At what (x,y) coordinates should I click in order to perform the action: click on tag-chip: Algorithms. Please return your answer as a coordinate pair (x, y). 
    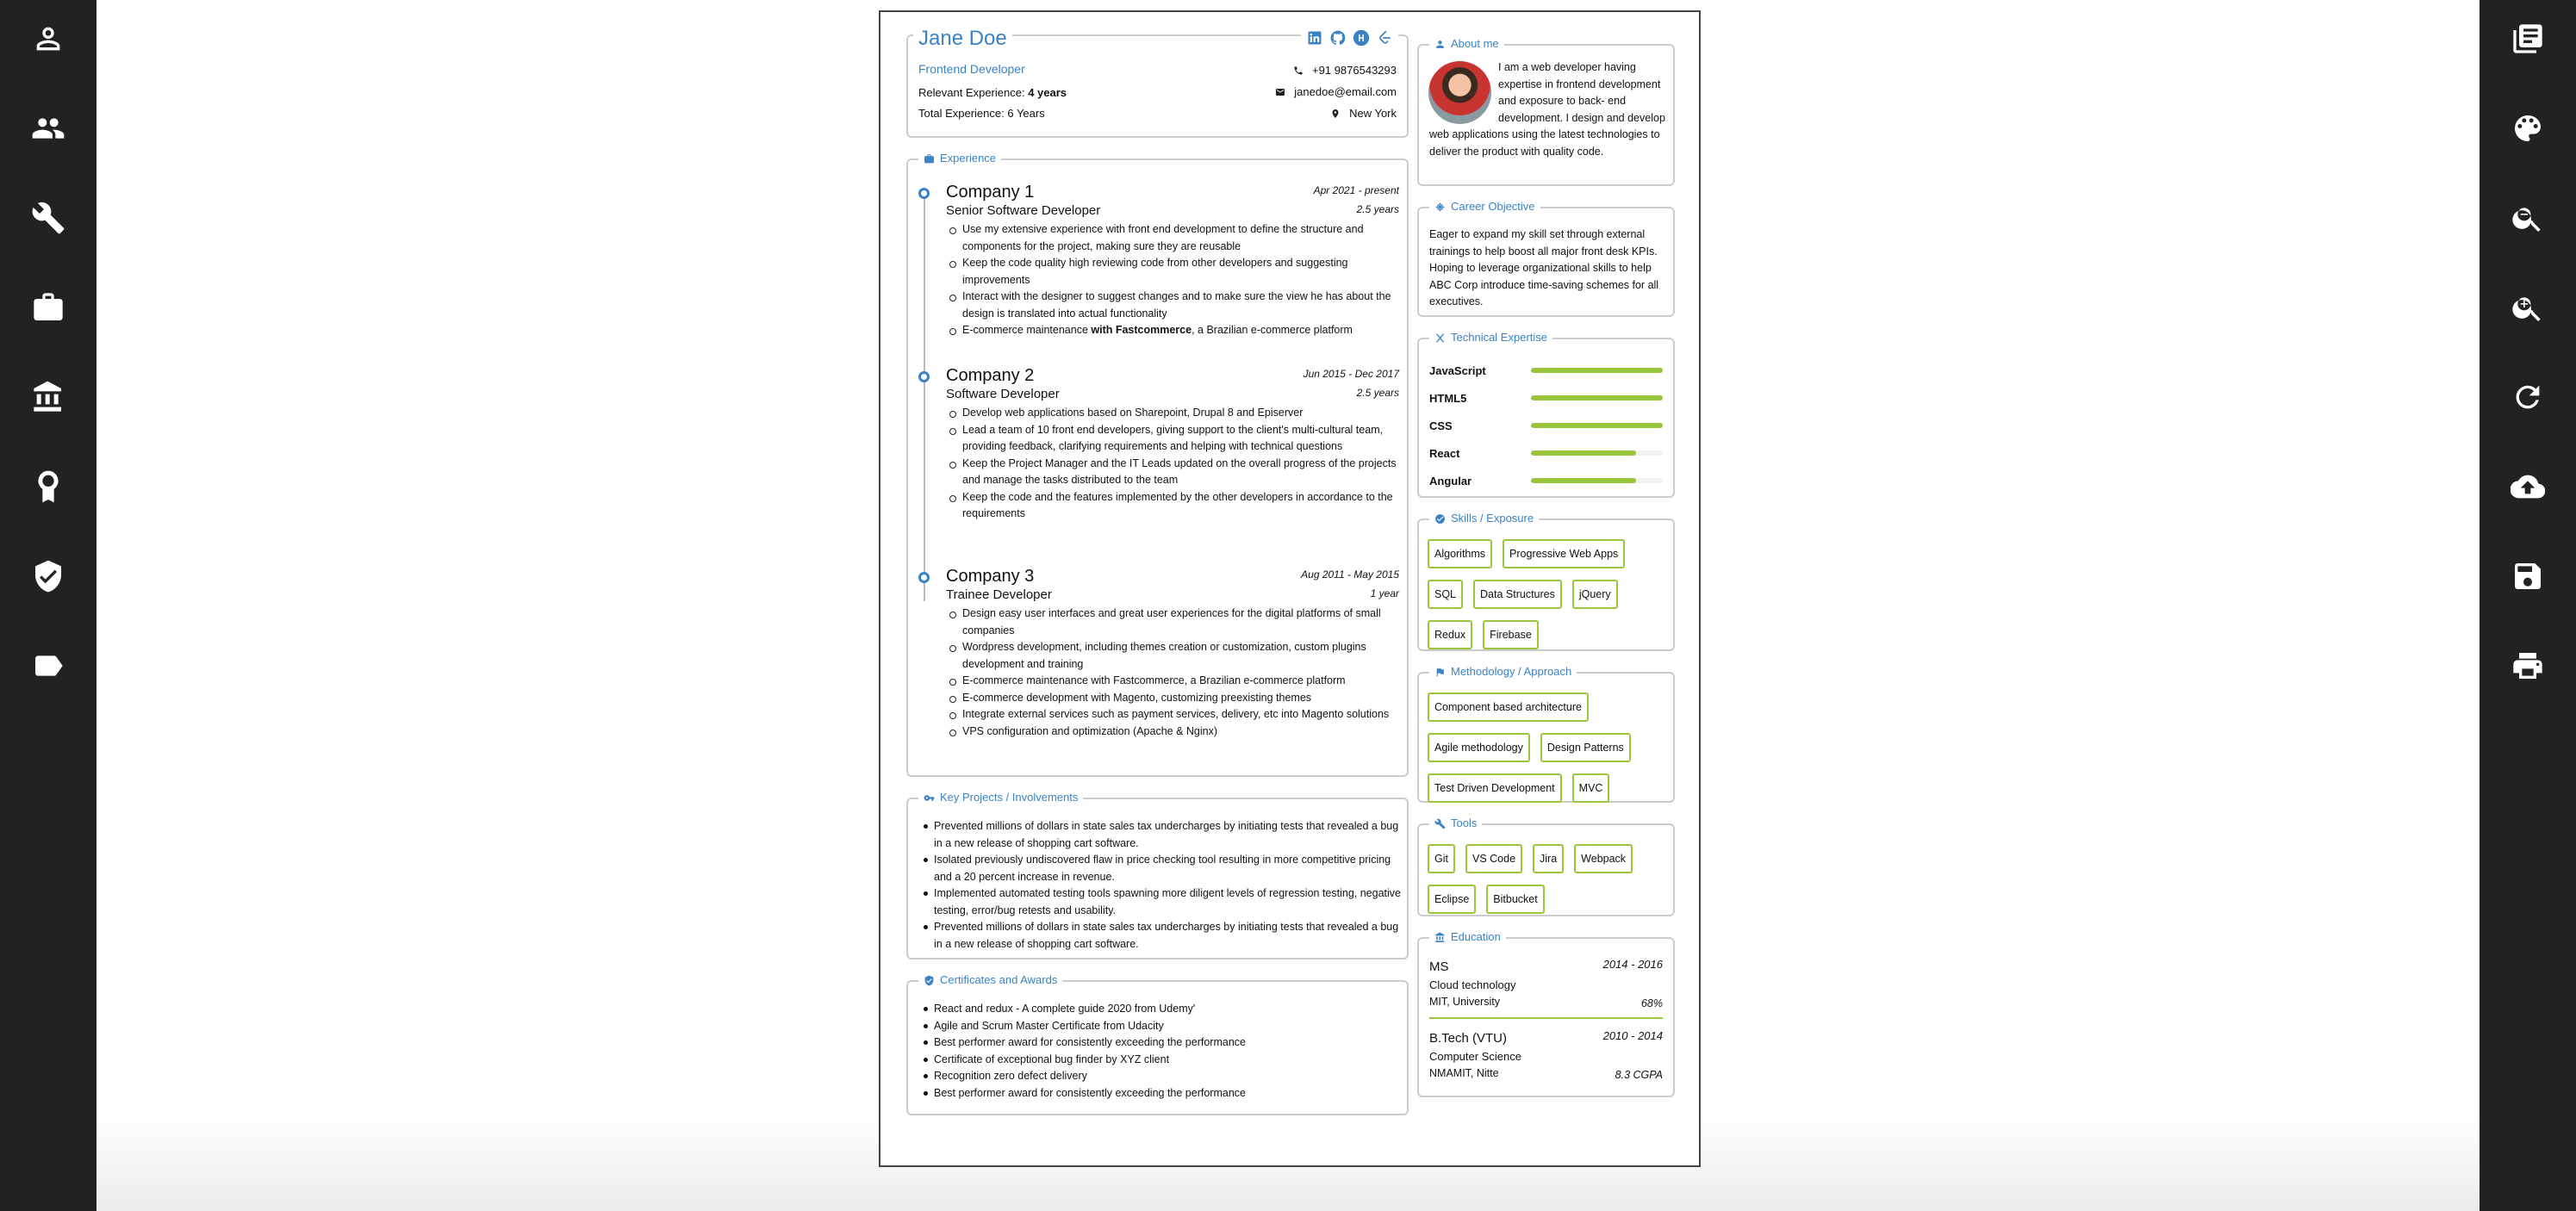
    Looking at the image, I should click on (1461, 553).